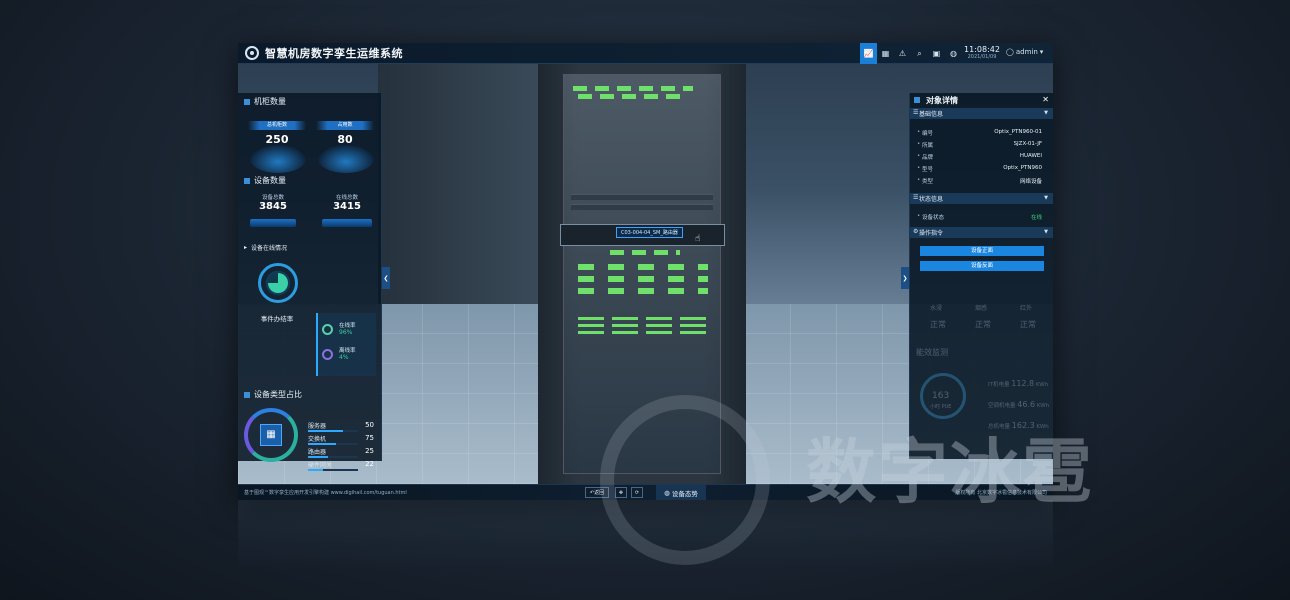 Image resolution: width=1290 pixels, height=600 pixels. Describe the element at coordinates (1018, 383) in the screenshot. I see `energy-row: IT机电量 112.8 KWh` at that location.